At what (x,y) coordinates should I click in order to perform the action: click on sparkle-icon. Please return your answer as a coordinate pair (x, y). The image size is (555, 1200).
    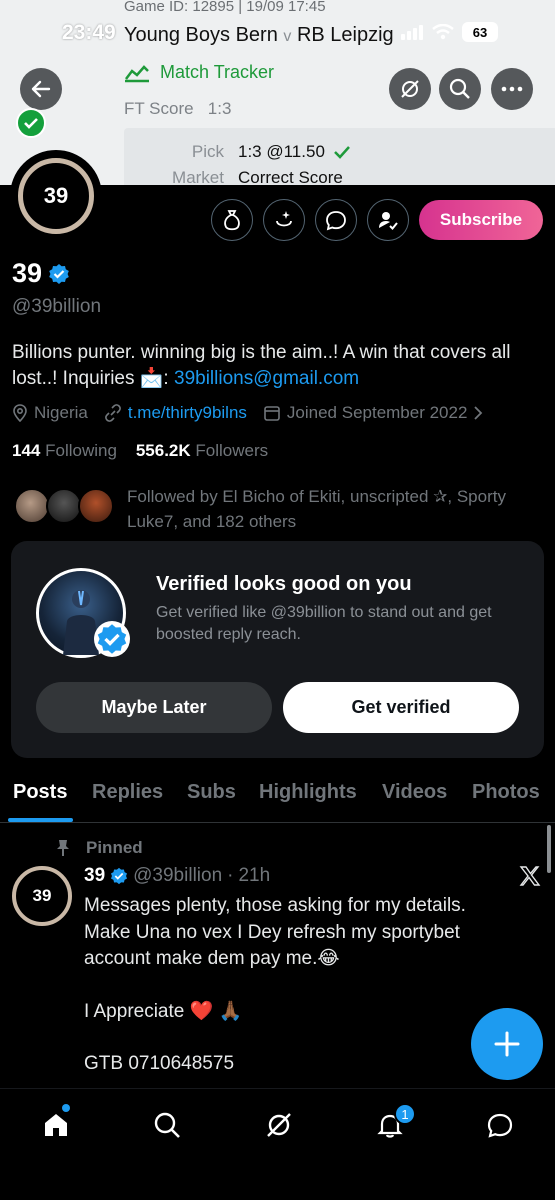
    Looking at the image, I should click on (284, 219).